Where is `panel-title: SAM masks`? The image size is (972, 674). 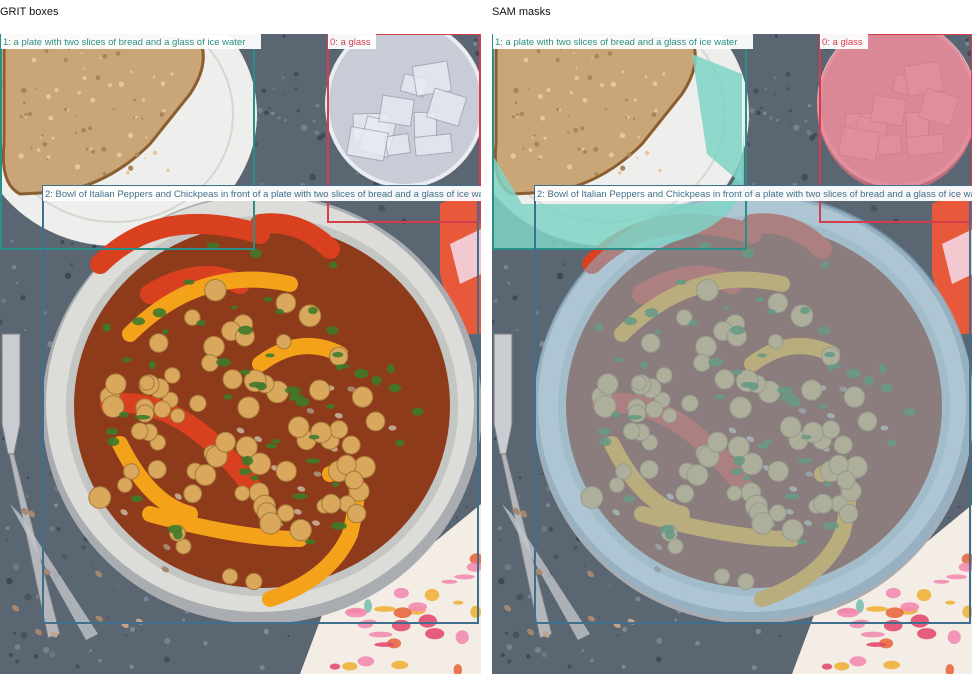 panel-title: SAM masks is located at coordinates (521, 12).